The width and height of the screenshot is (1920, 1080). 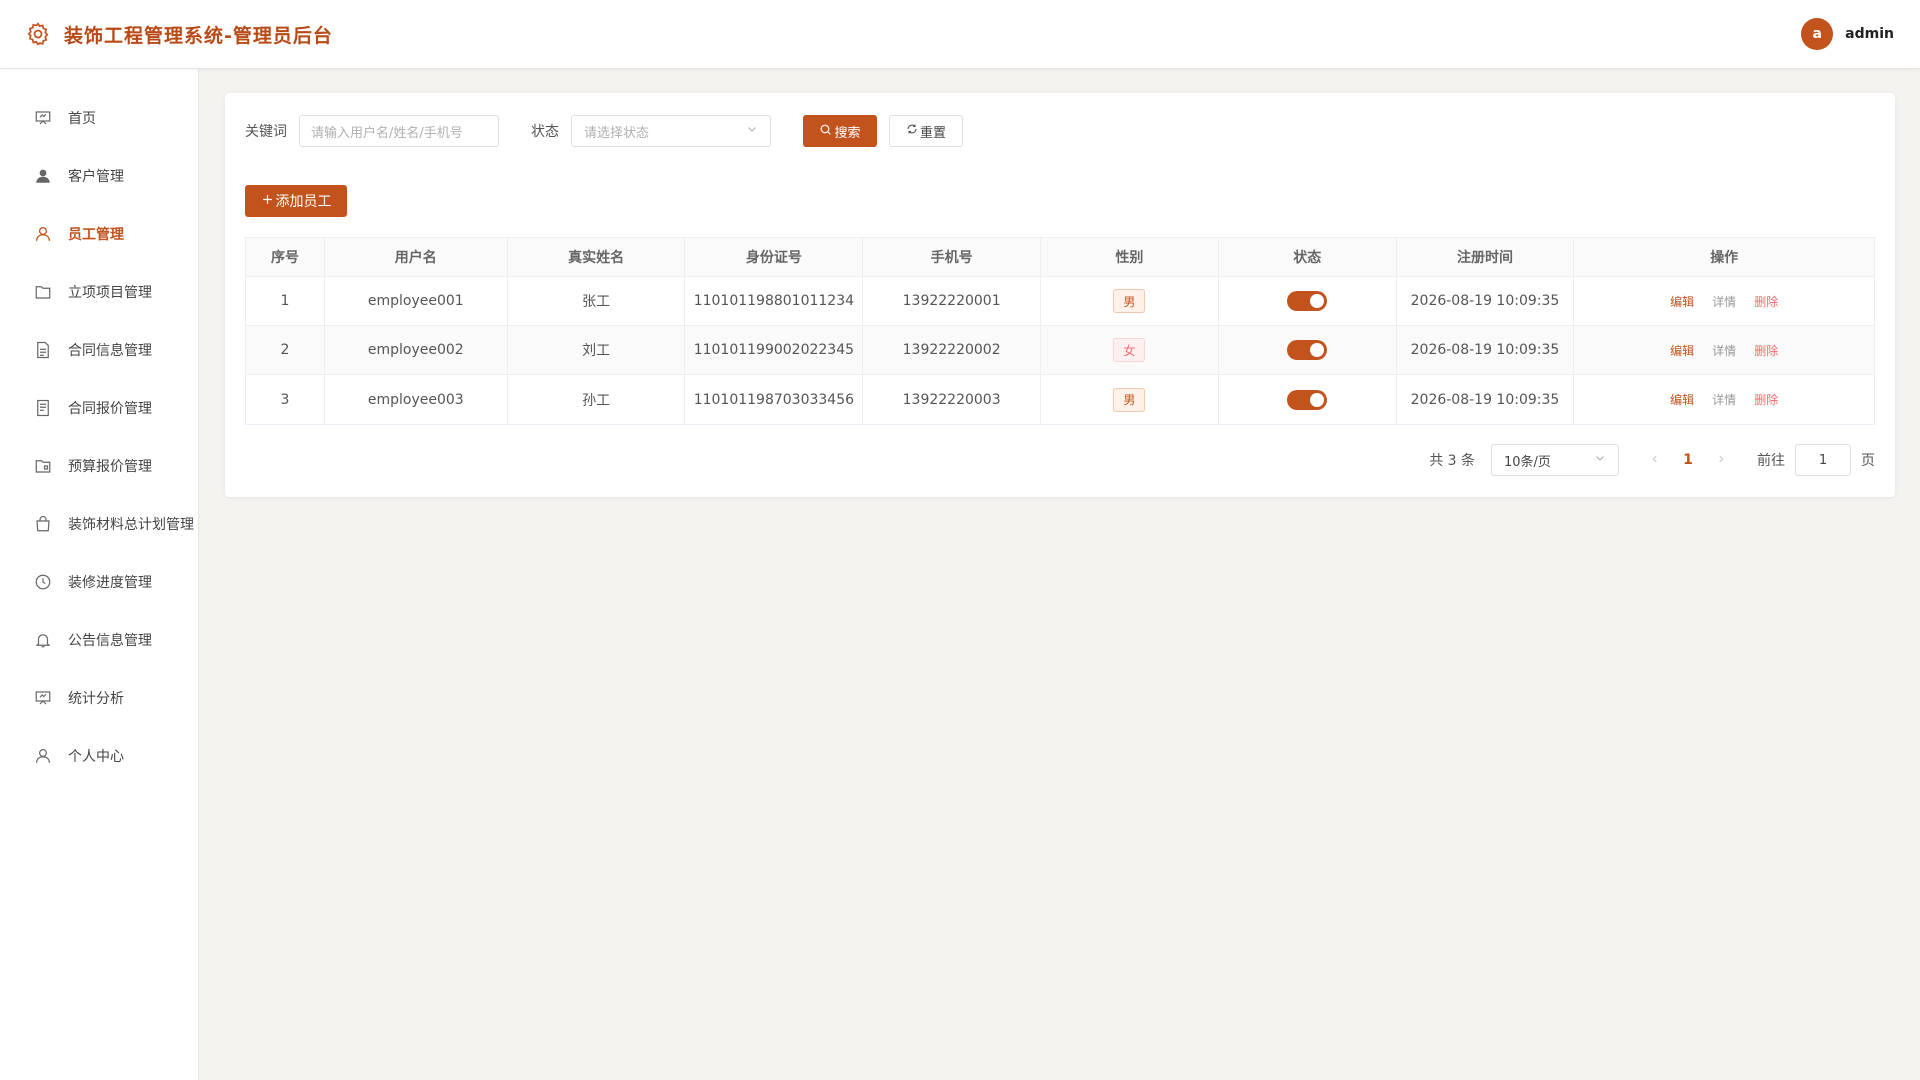 What do you see at coordinates (82, 119) in the screenshot?
I see `sidebar-item-label: 首页` at bounding box center [82, 119].